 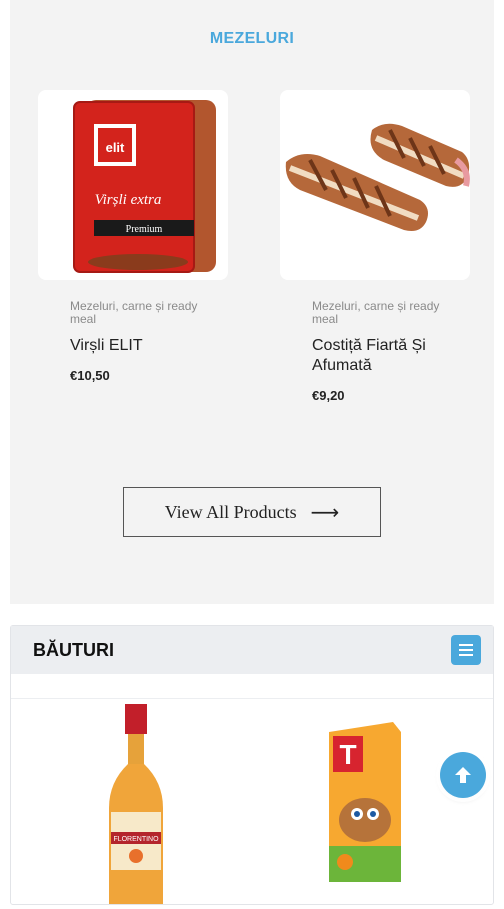 What do you see at coordinates (363, 802) in the screenshot?
I see `juice-box-image: T` at bounding box center [363, 802].